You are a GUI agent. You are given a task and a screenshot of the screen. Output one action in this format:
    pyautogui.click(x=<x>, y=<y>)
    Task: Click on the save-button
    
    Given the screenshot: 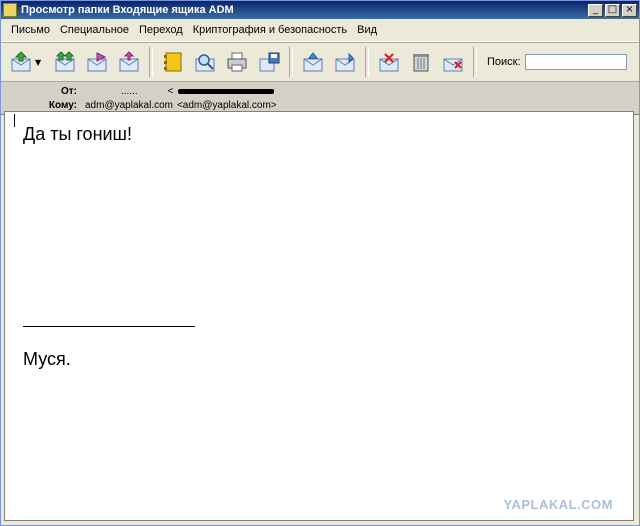 What is the action you would take?
    pyautogui.click(x=269, y=62)
    